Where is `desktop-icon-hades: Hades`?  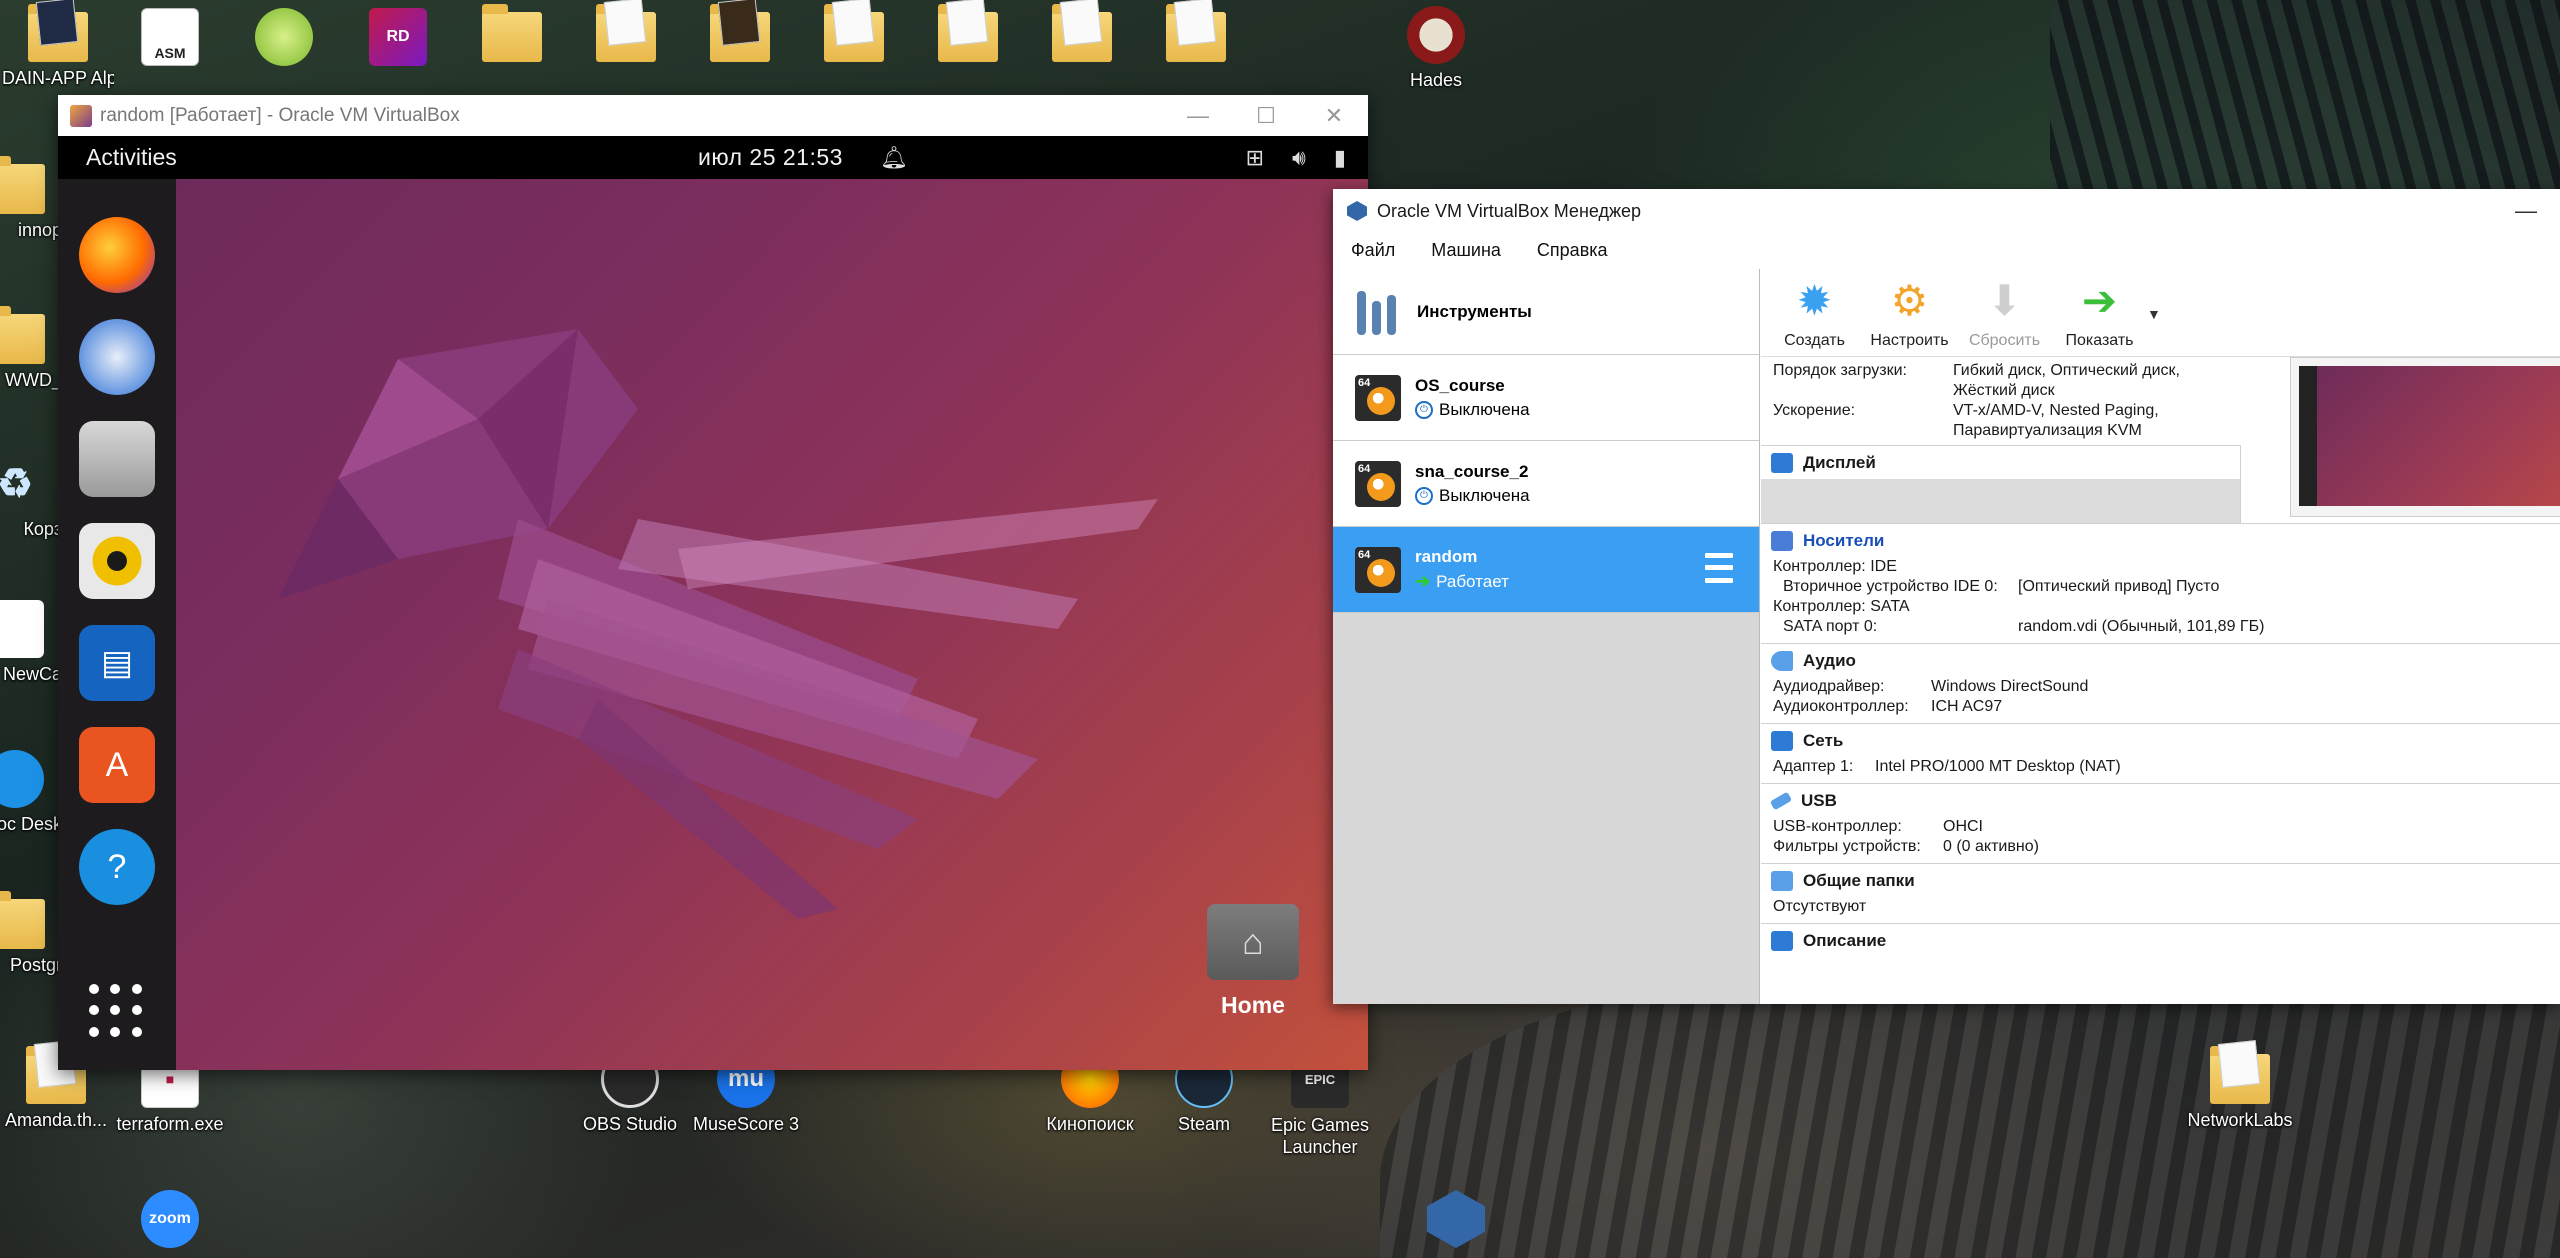 desktop-icon-hades: Hades is located at coordinates (1436, 48).